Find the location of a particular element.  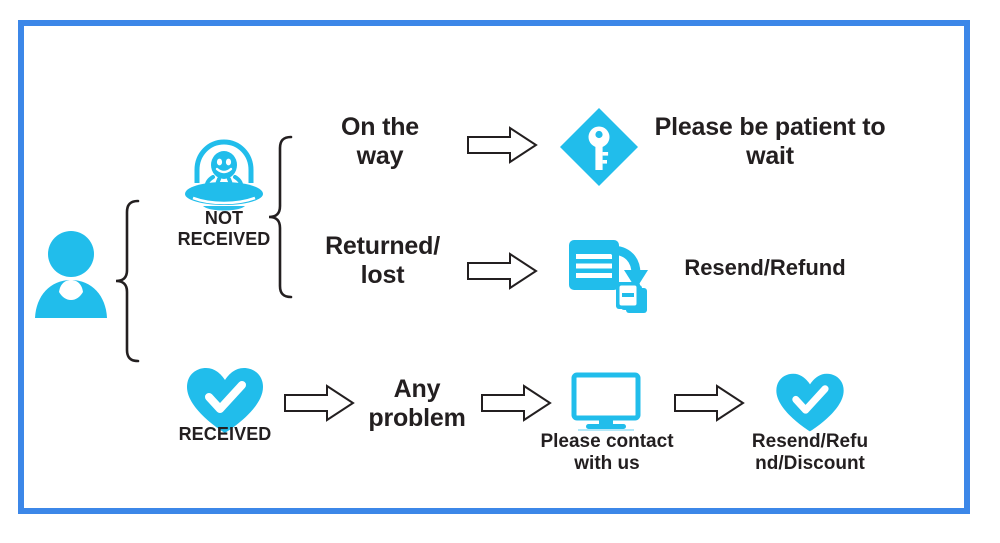

returned-lost-label: Returned/ lost is located at coordinates (382, 260).